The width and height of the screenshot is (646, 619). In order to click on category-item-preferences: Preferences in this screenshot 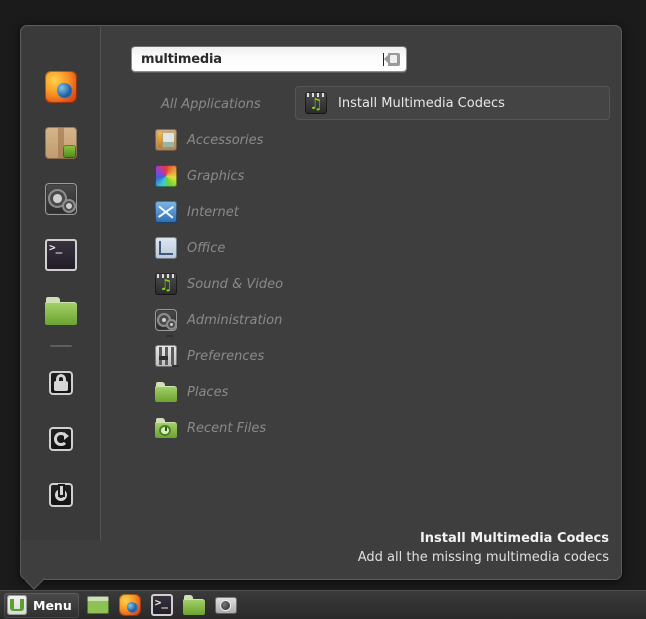, I will do `click(216, 356)`.